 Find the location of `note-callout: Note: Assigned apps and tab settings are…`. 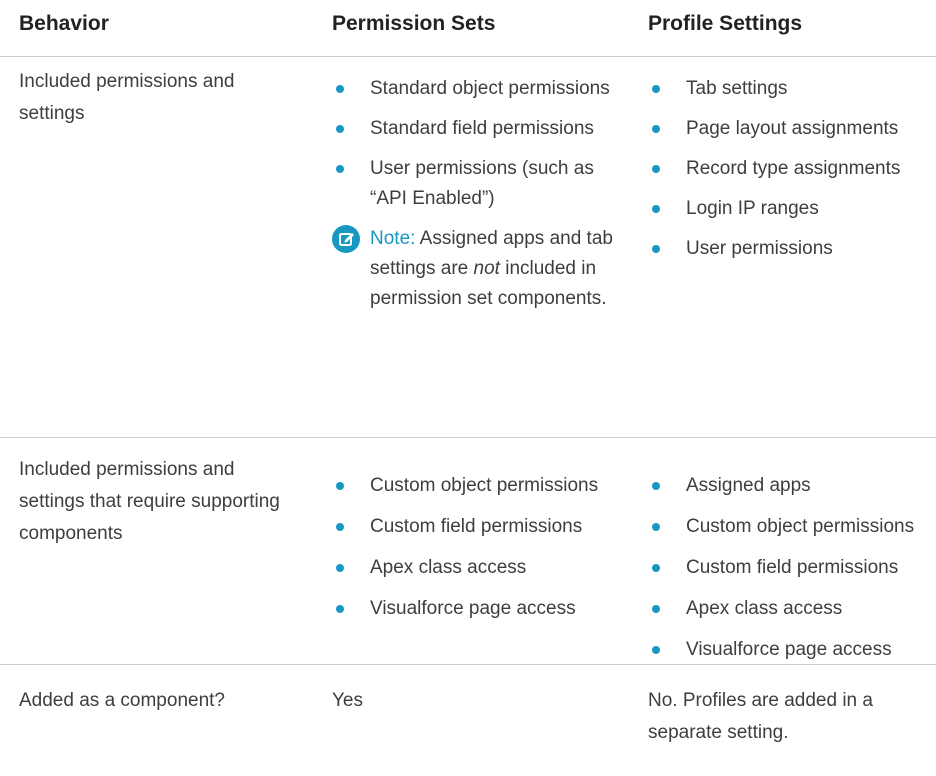

note-callout: Note: Assigned apps and tab settings are… is located at coordinates (476, 269).